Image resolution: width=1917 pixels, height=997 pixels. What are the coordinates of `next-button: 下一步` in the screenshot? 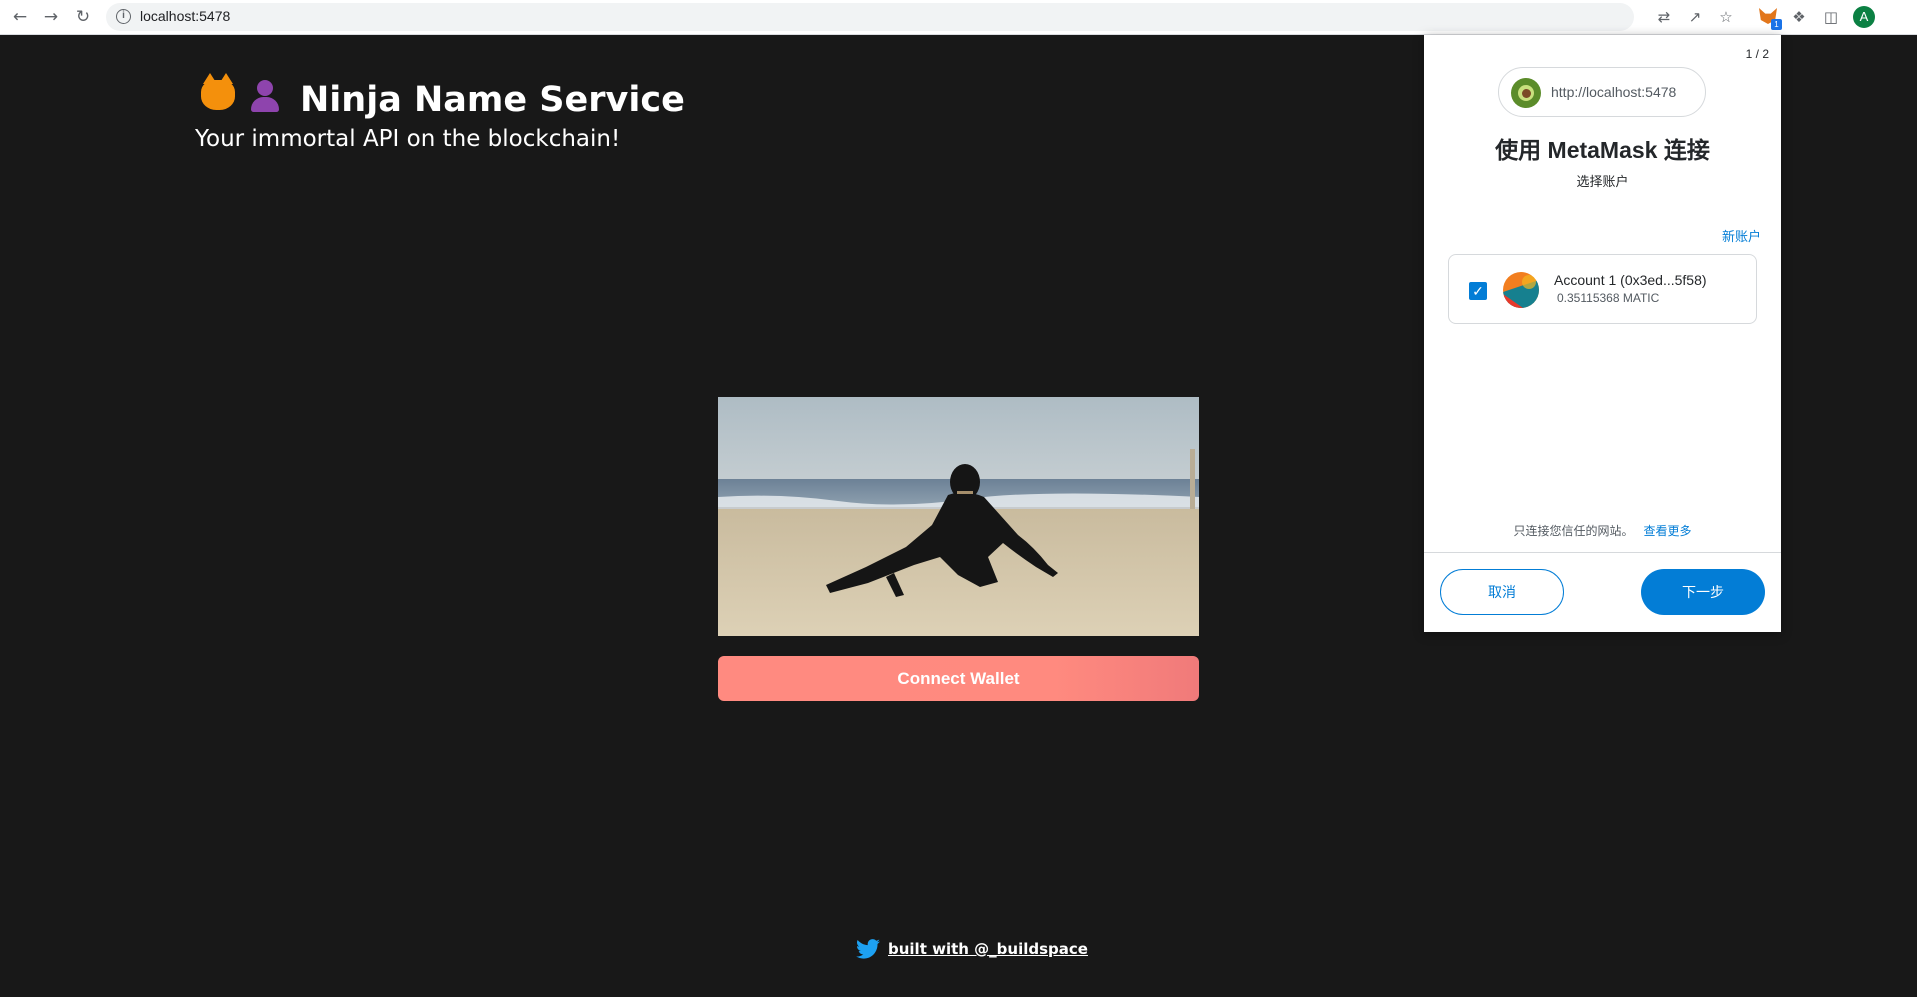 It's located at (1703, 592).